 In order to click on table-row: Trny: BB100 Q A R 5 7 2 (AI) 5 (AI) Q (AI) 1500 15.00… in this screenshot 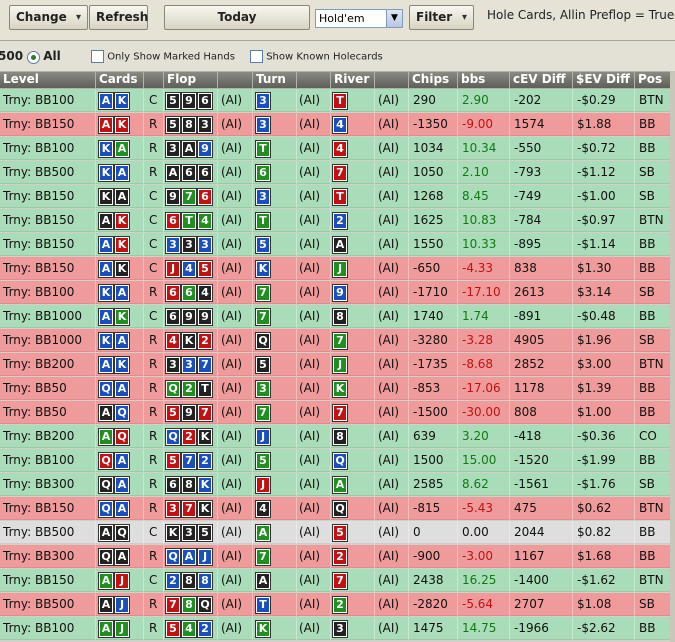, I will do `click(337, 460)`.